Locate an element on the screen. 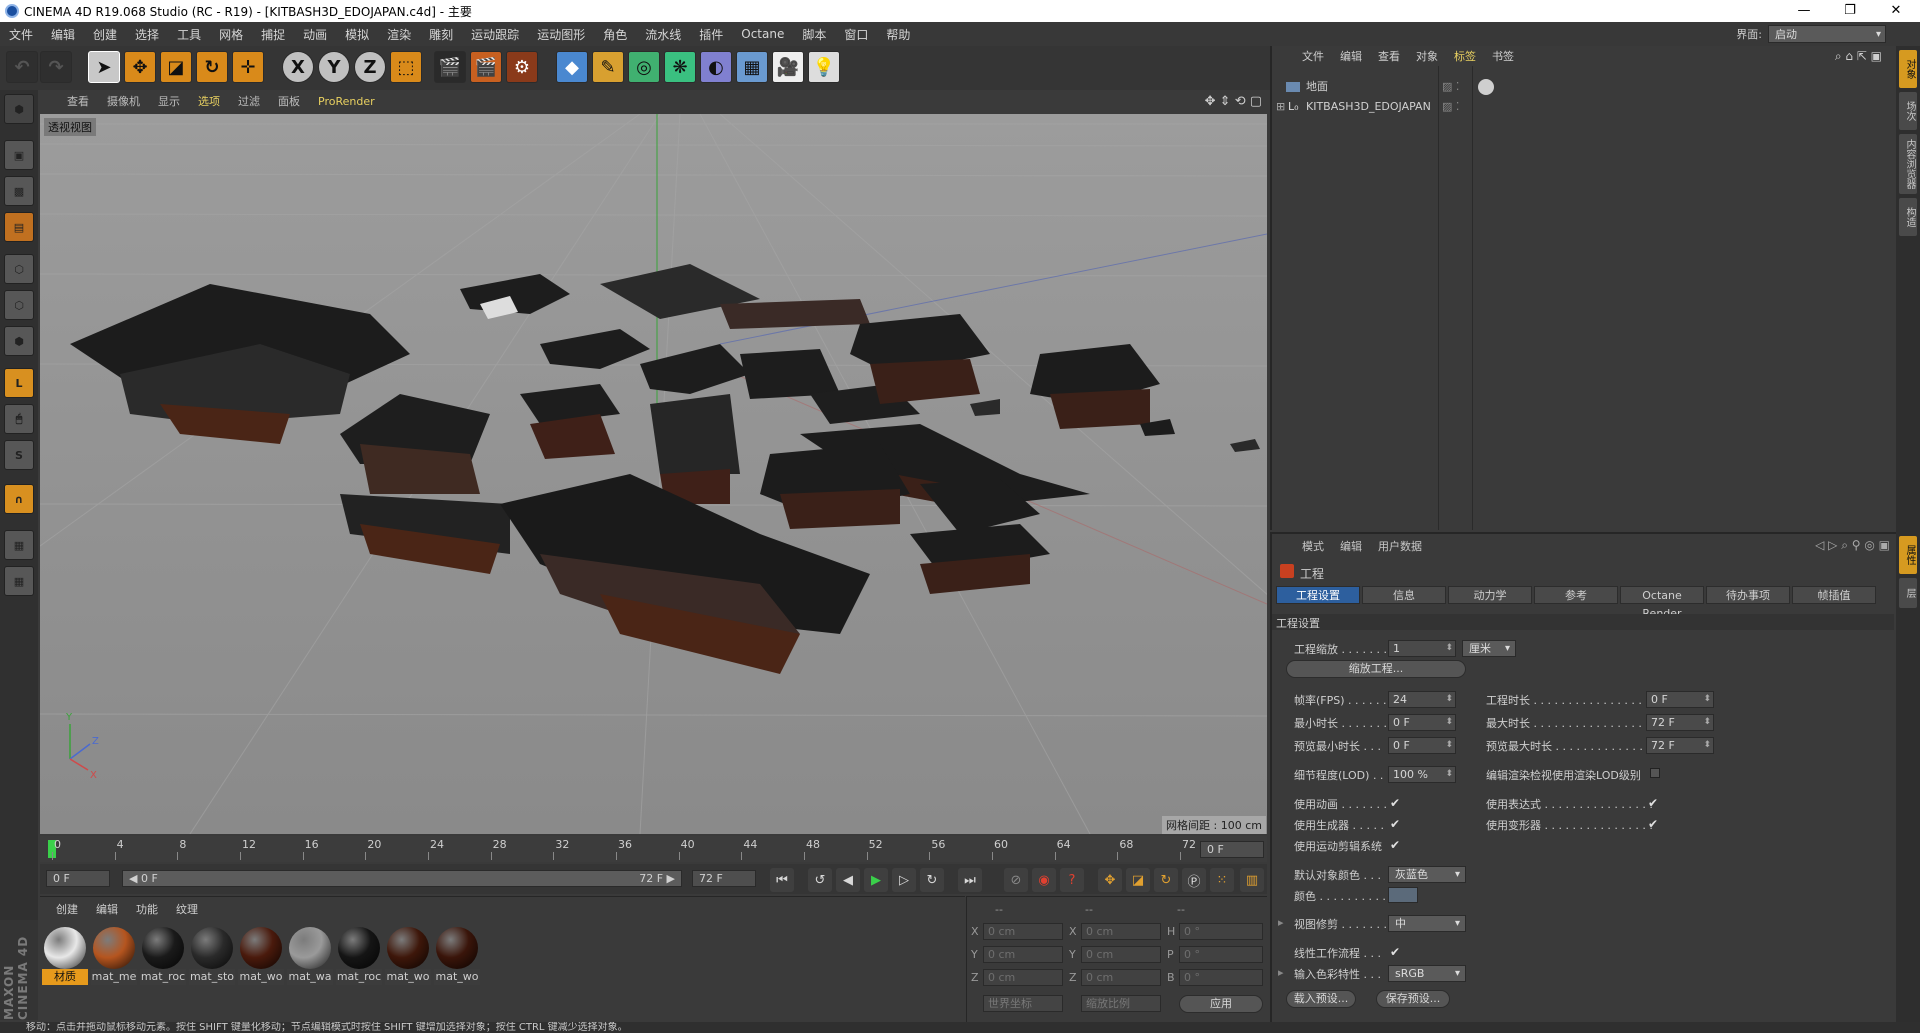  scale-ratio-select: 缩放比例 is located at coordinates (1121, 1003).